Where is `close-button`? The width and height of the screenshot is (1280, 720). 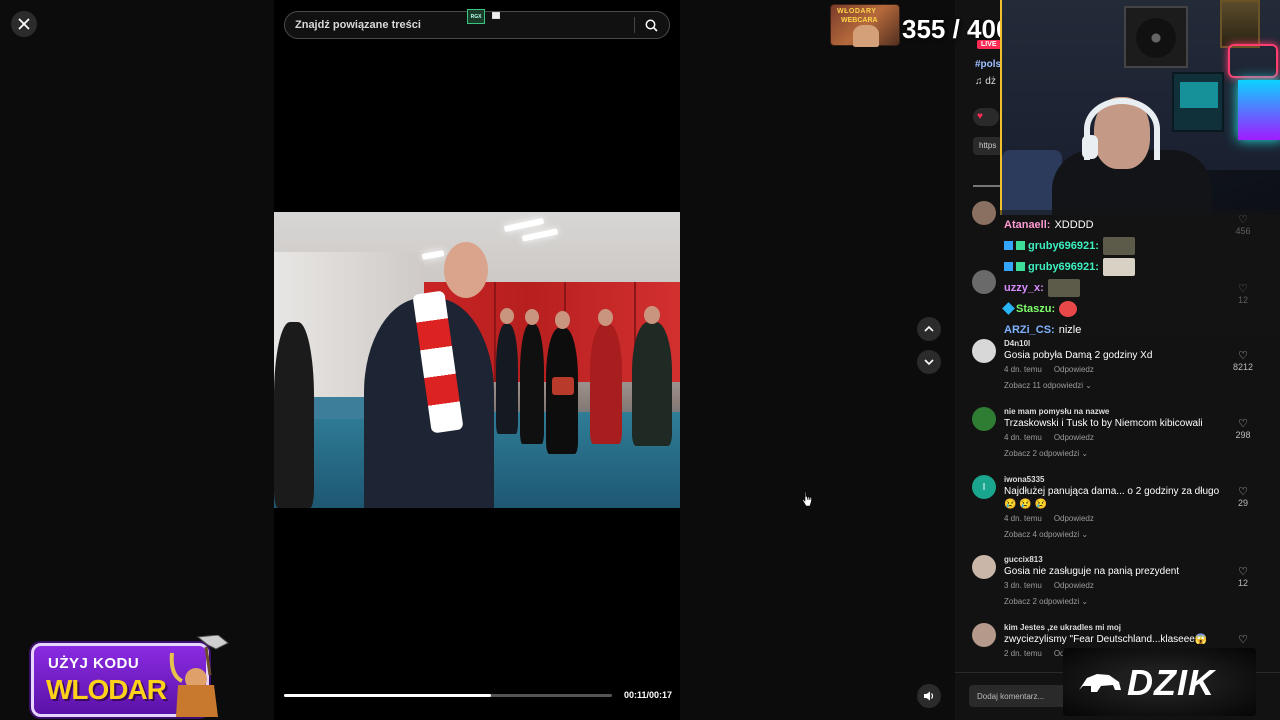
close-button is located at coordinates (24, 24).